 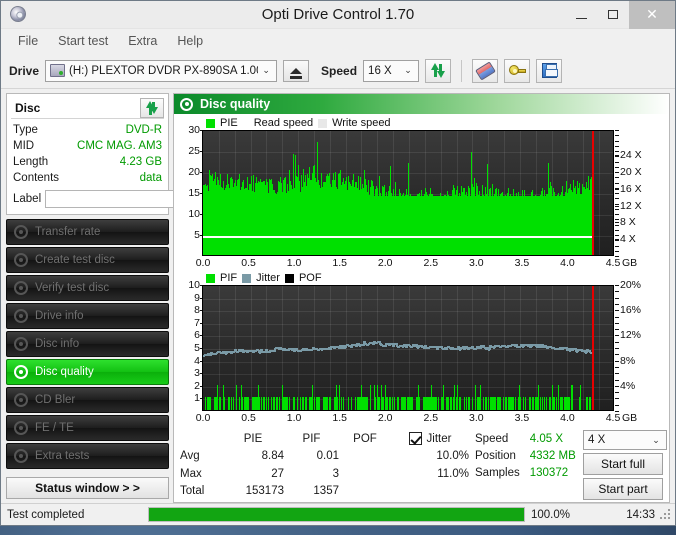 What do you see at coordinates (68, 232) in the screenshot?
I see `sidebar-item-label: Transfer rate` at bounding box center [68, 232].